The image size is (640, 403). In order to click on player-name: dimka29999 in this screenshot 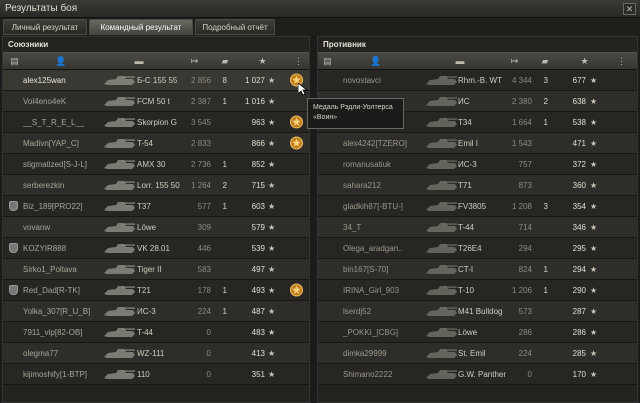, I will do `click(389, 353)`.